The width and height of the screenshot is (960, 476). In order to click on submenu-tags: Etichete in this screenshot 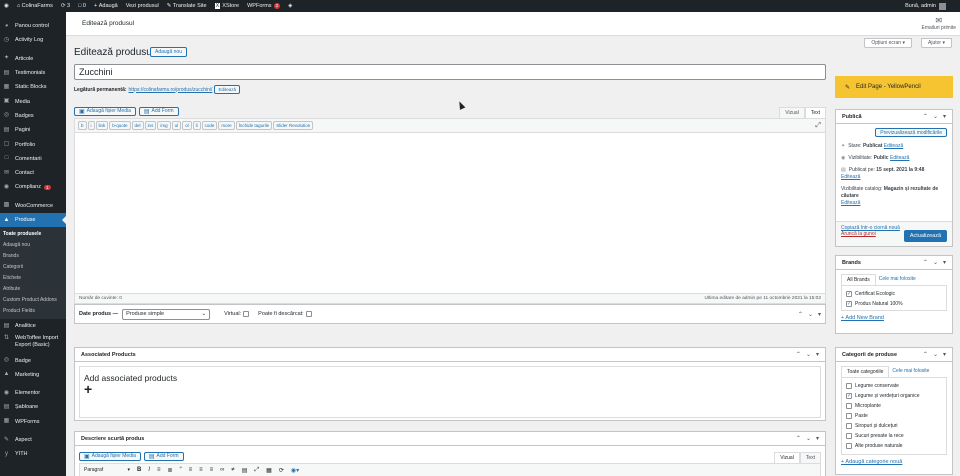, I will do `click(33, 278)`.